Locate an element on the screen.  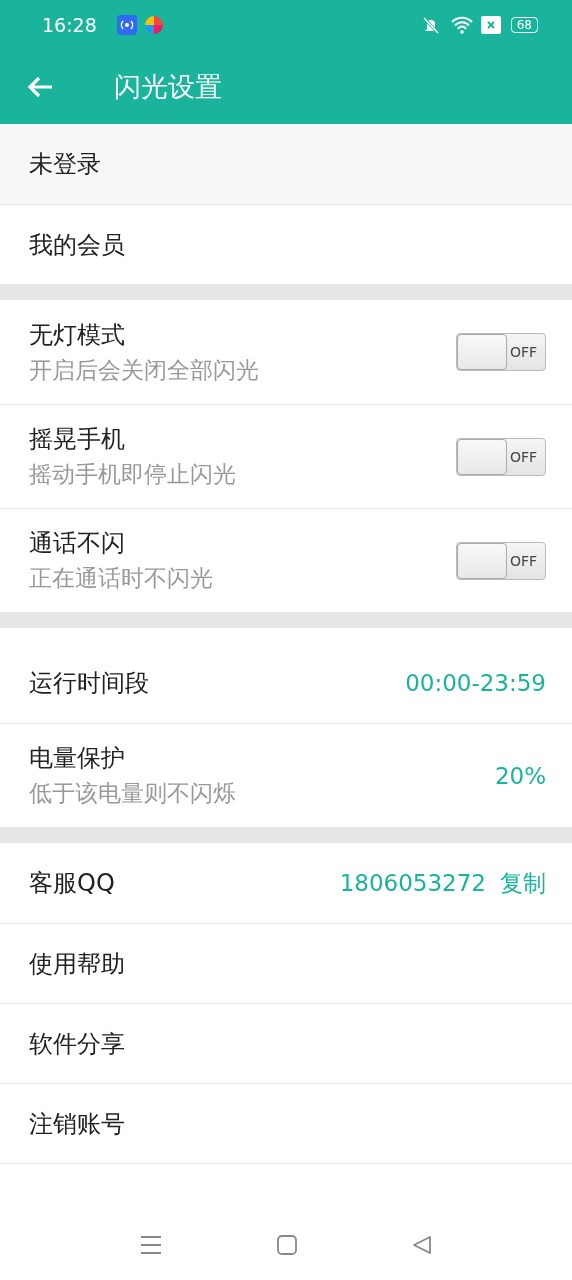
settings-row: 未登录 is located at coordinates (286, 164).